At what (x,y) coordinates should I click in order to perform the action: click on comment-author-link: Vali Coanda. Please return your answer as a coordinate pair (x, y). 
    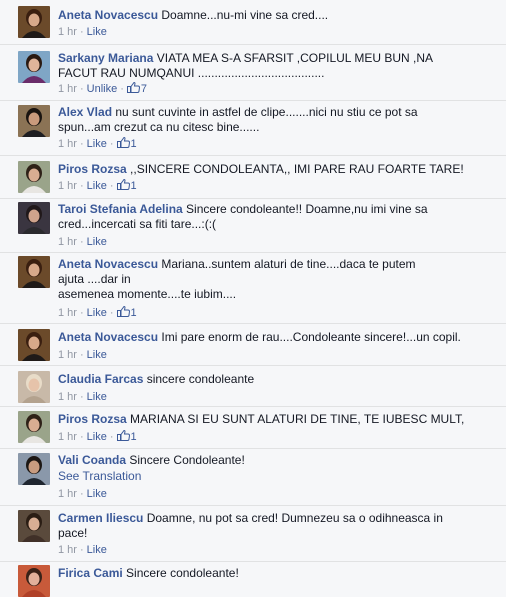
    Looking at the image, I should click on (92, 460).